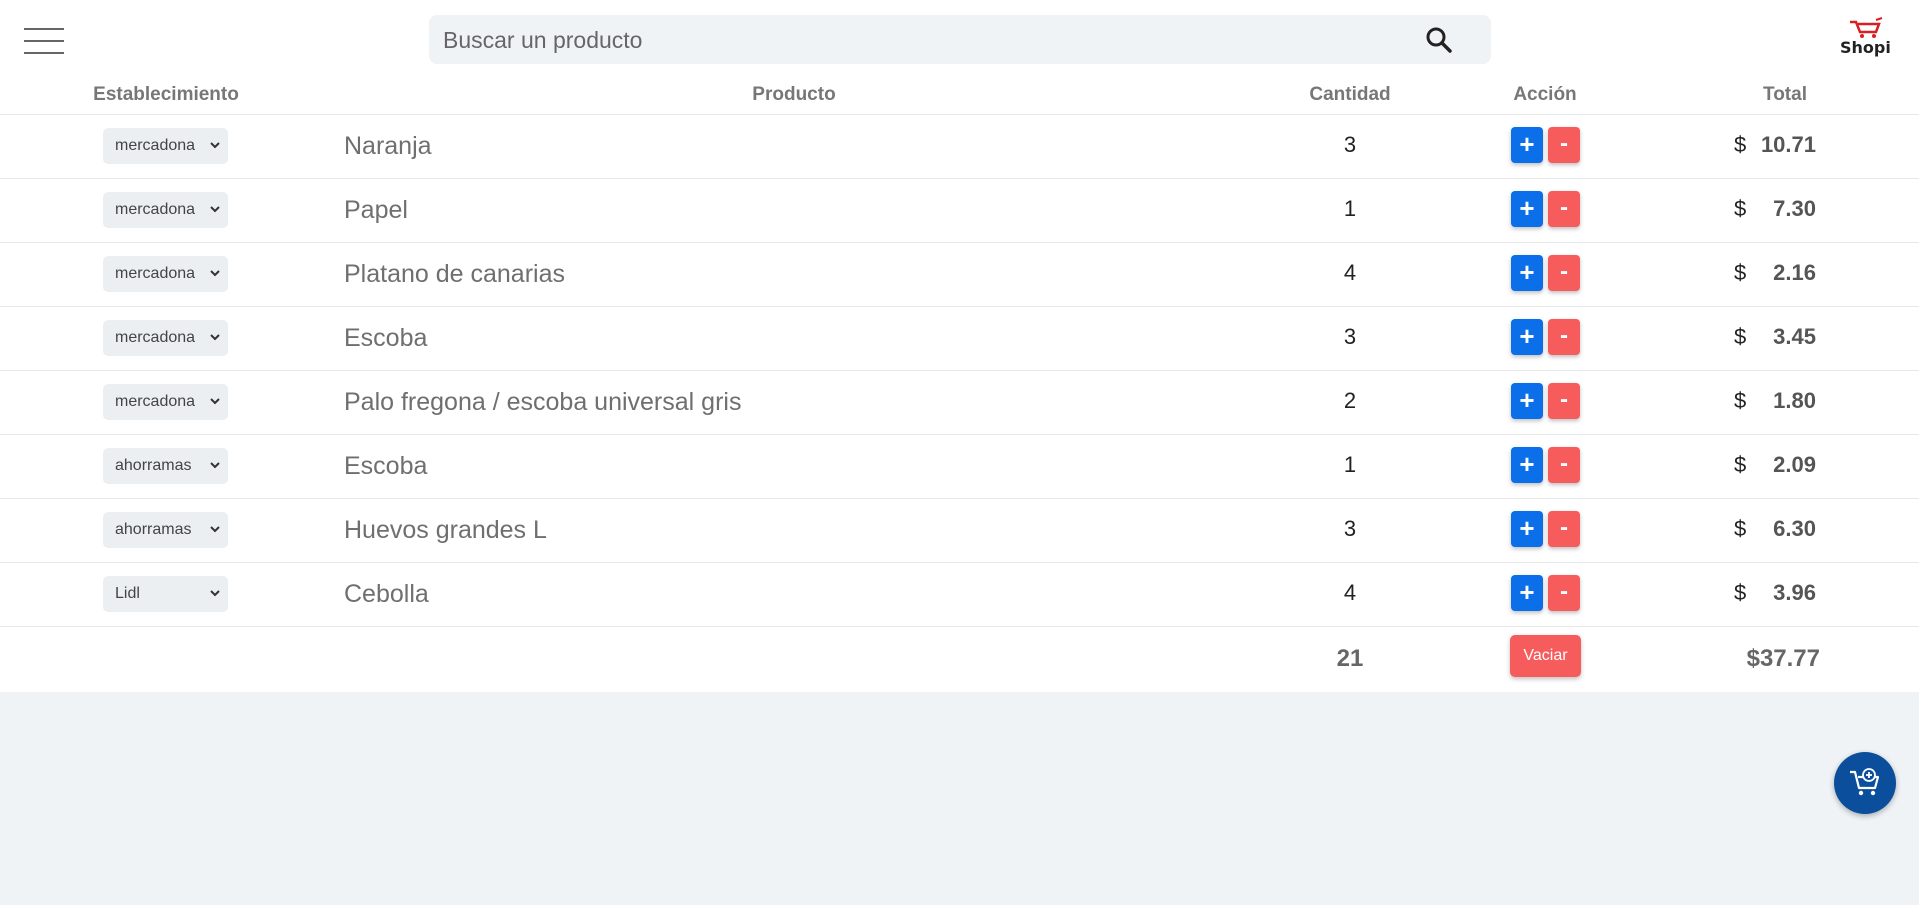 This screenshot has width=1919, height=905. What do you see at coordinates (1794, 208) in the screenshot?
I see `row-total: 7.30` at bounding box center [1794, 208].